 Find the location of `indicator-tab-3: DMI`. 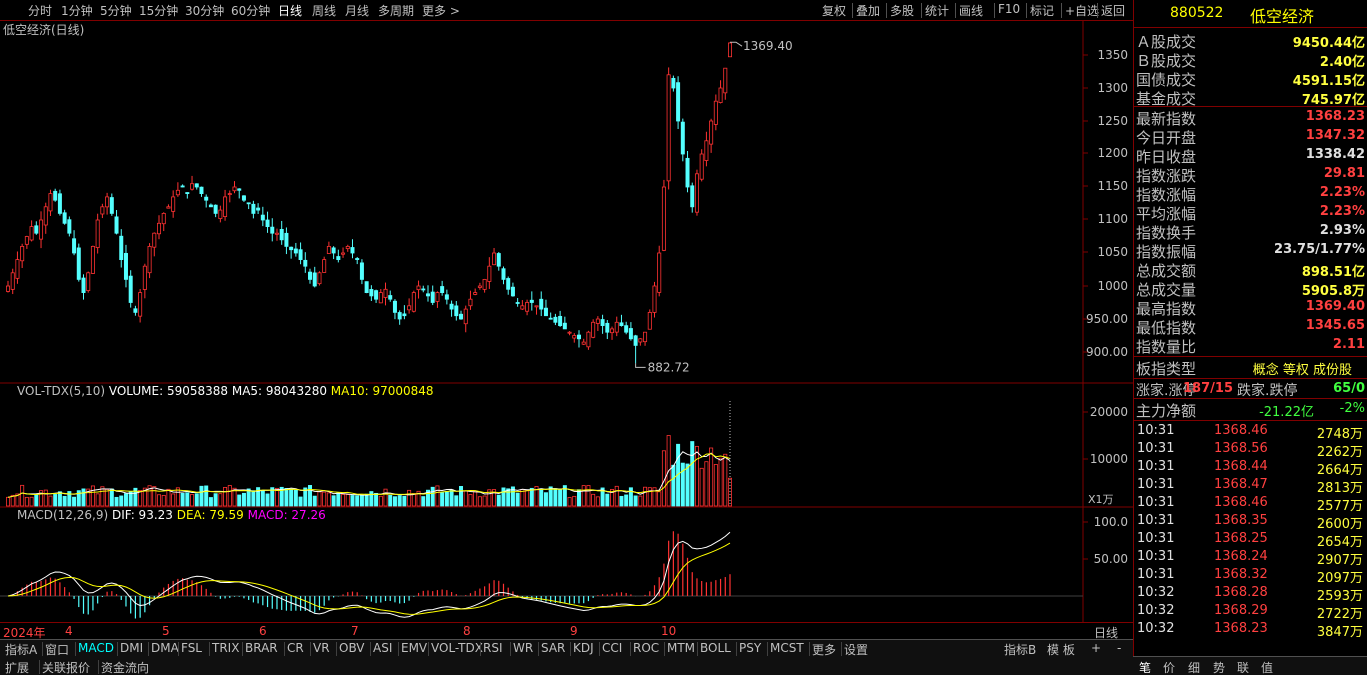

indicator-tab-3: DMI is located at coordinates (131, 648).